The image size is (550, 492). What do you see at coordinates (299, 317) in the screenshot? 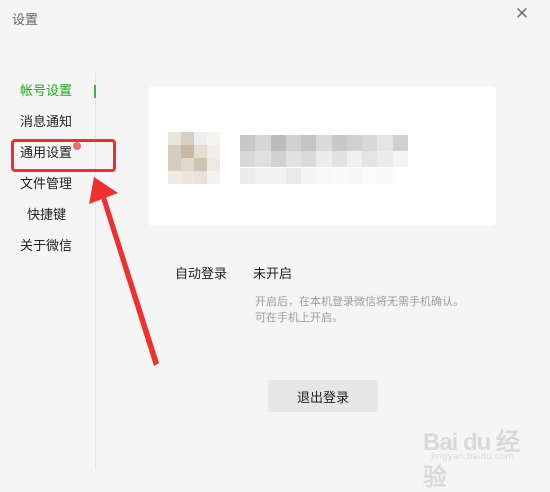
I see `auto-login-hint-line-2: 可在手机上开启。` at bounding box center [299, 317].